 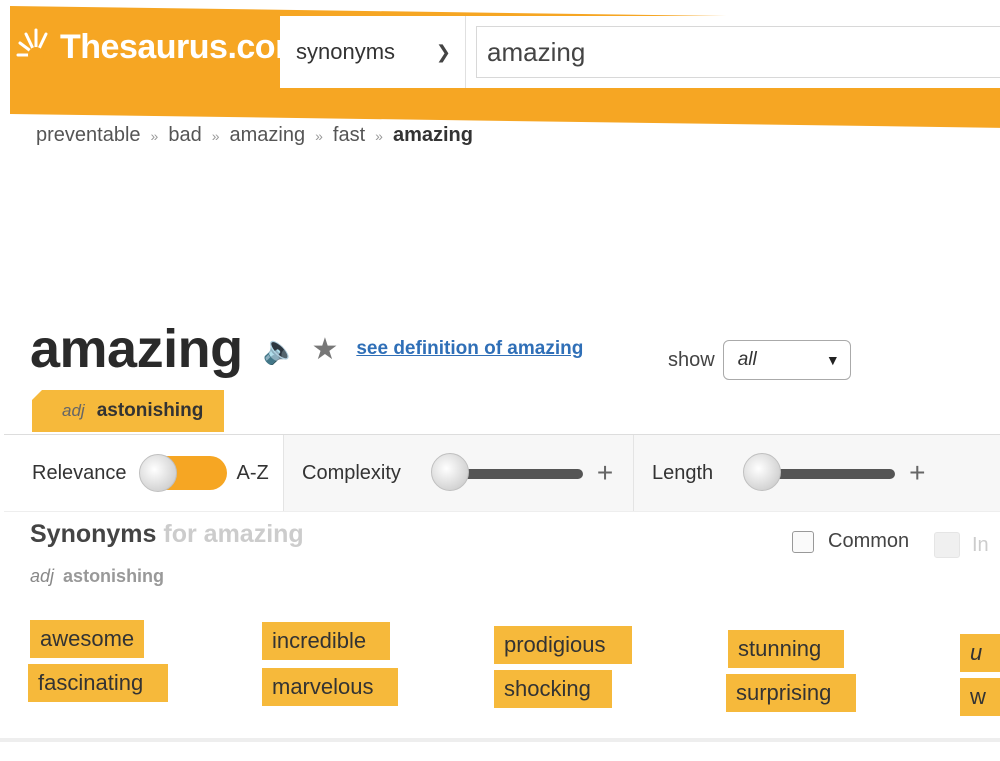 I want to click on relevance-label: Relevance, so click(x=79, y=472).